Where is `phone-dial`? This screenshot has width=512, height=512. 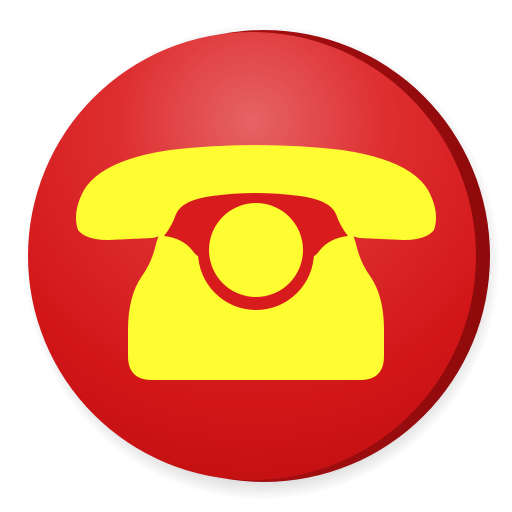 phone-dial is located at coordinates (256, 250).